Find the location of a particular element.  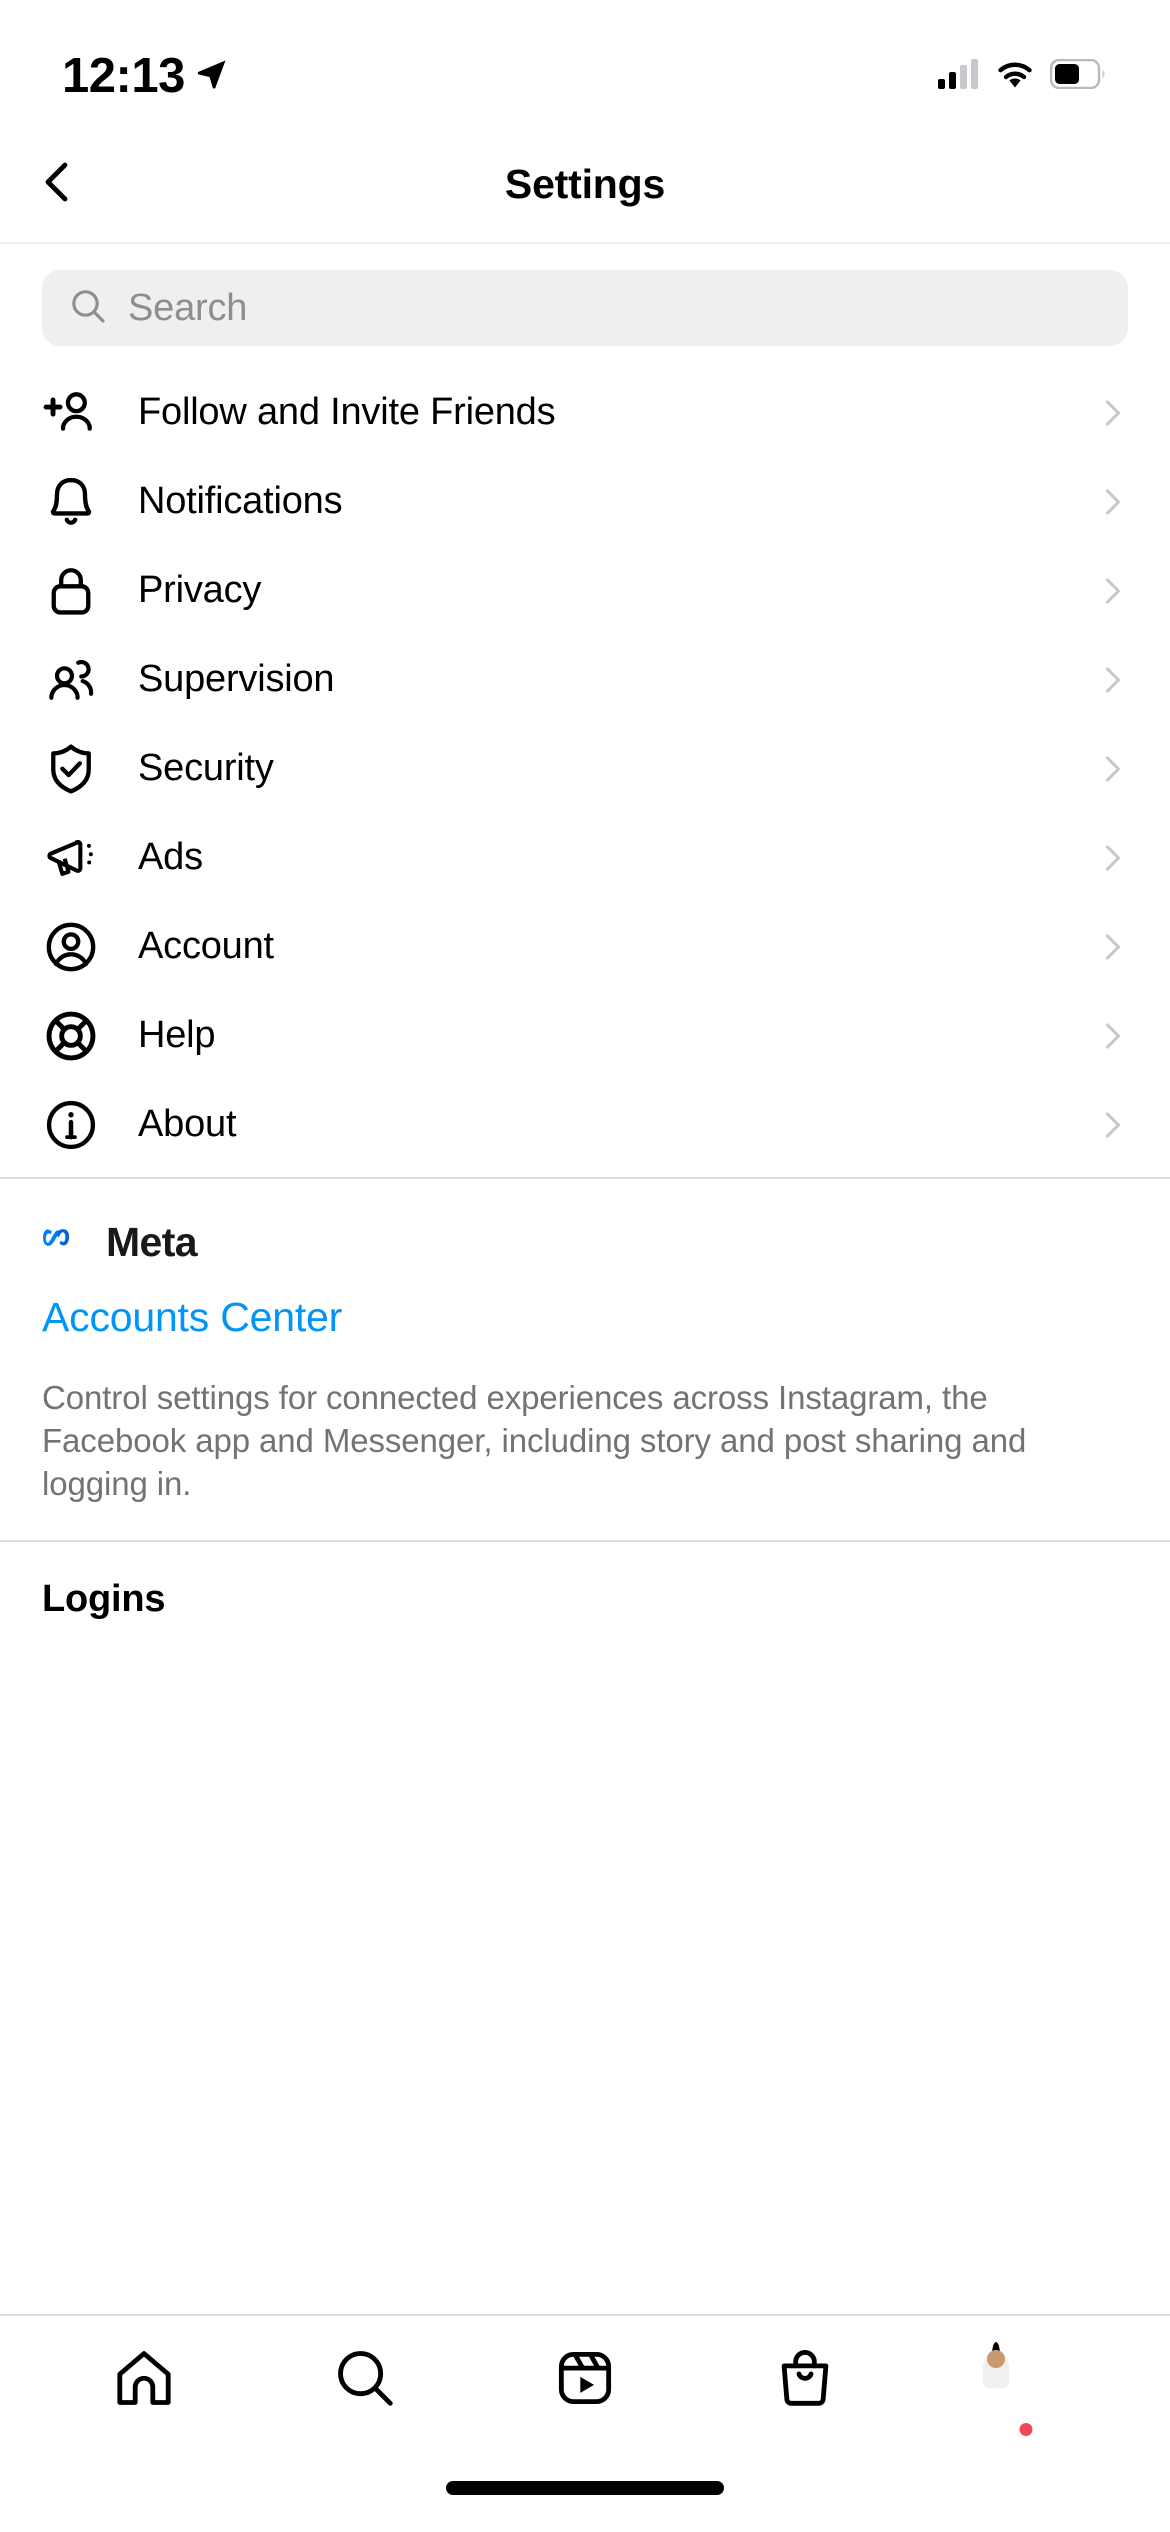

profile-avatar-icon is located at coordinates (1025, 2389).